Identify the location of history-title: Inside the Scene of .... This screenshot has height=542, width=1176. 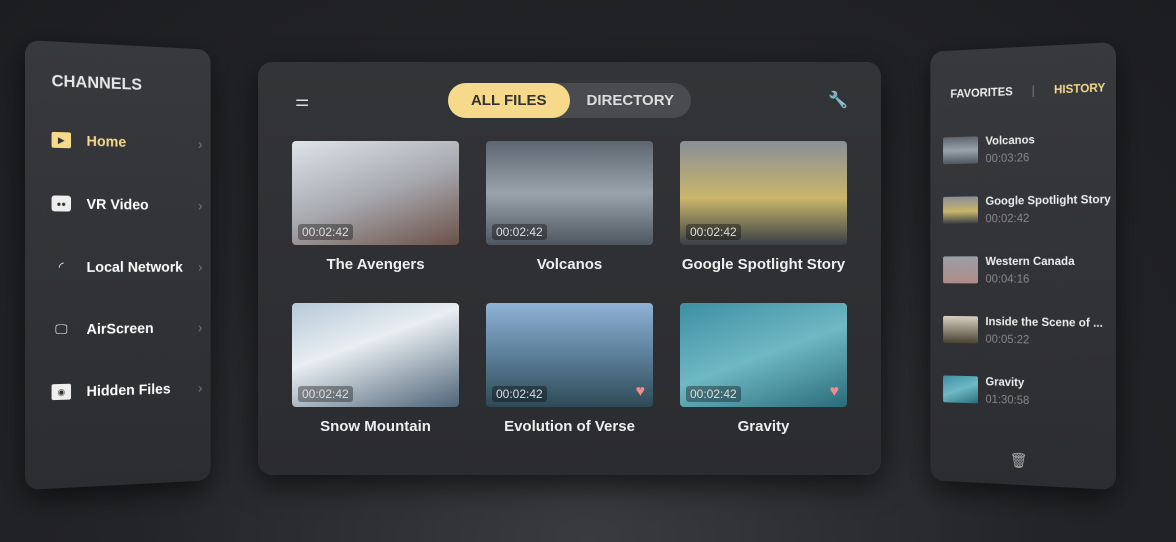
(1044, 322).